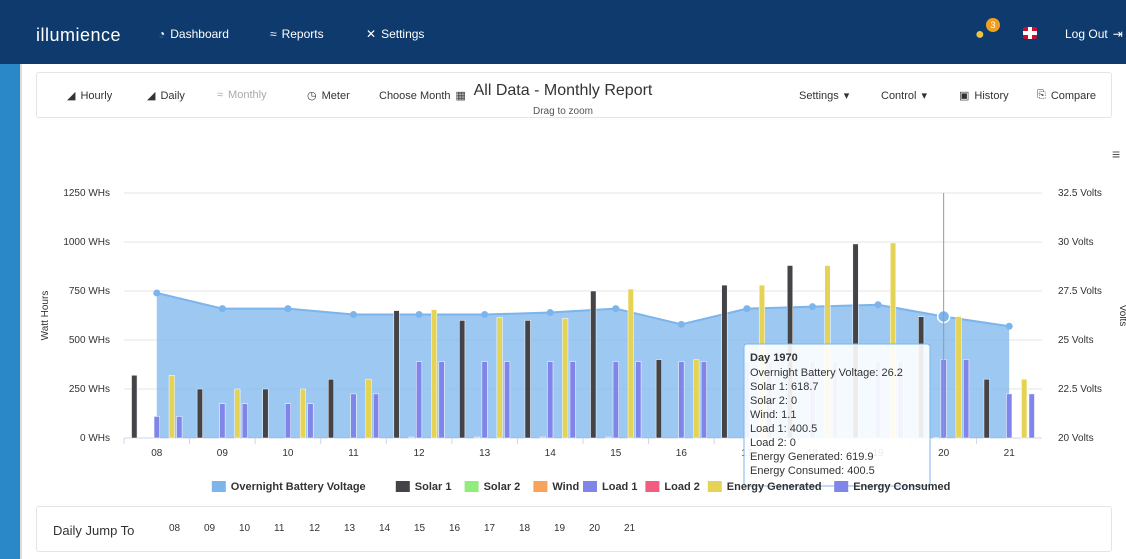 The height and width of the screenshot is (559, 1126). Describe the element at coordinates (396, 528) in the screenshot. I see `jump-day-link: 14` at that location.